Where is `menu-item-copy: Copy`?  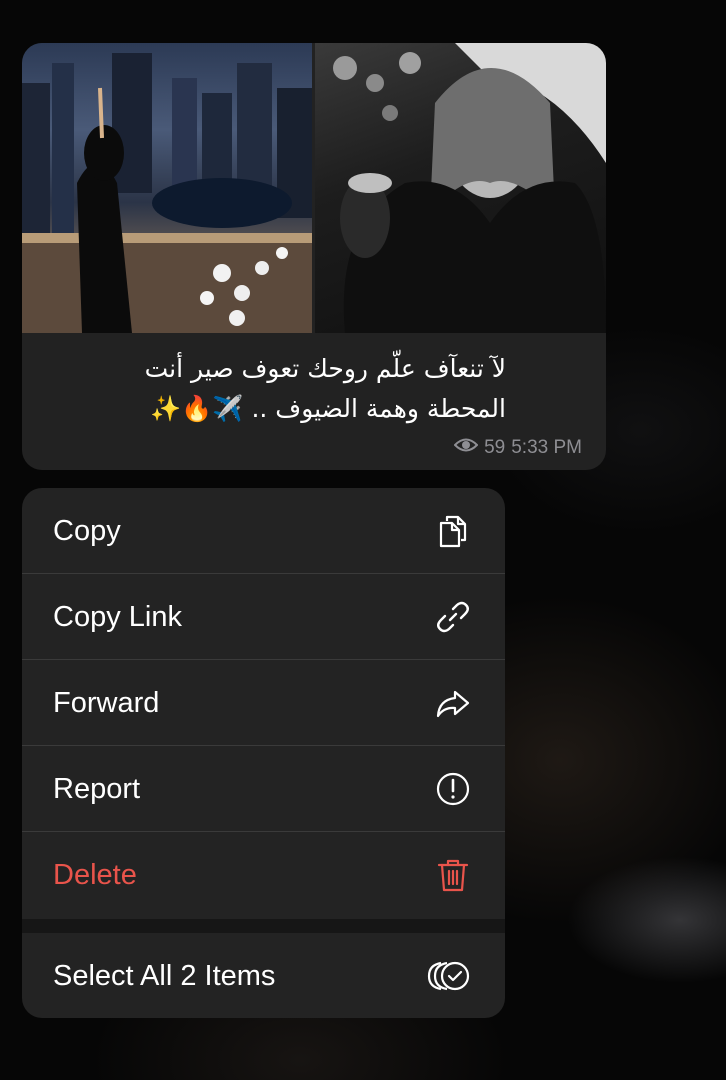
menu-item-copy: Copy is located at coordinates (263, 531).